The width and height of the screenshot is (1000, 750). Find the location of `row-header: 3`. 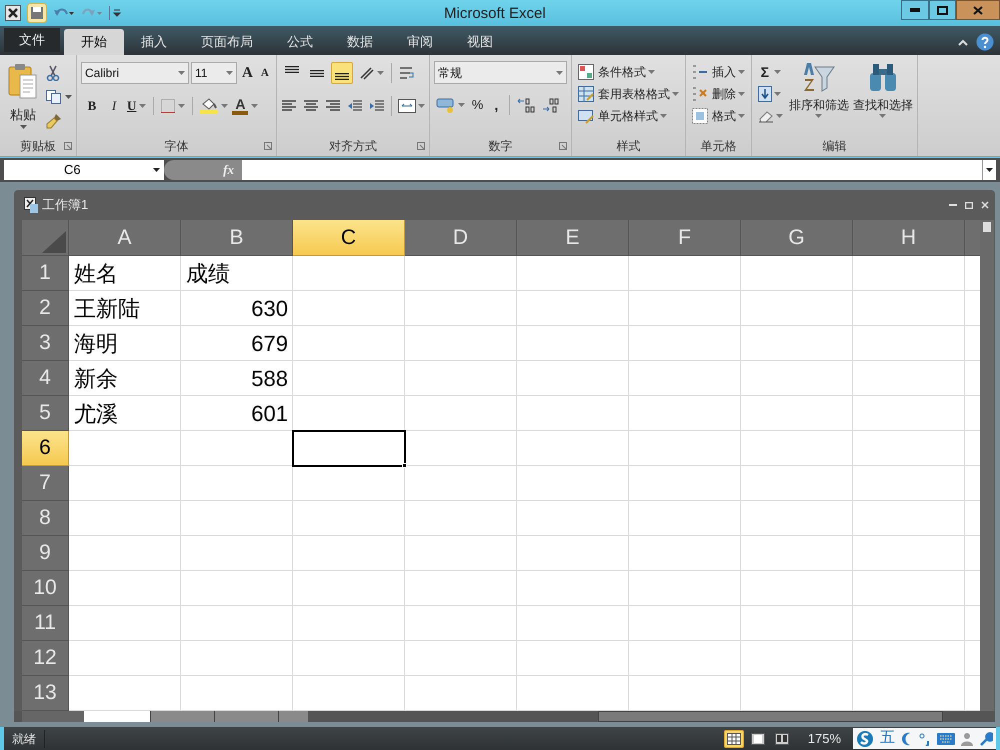

row-header: 3 is located at coordinates (45, 343).